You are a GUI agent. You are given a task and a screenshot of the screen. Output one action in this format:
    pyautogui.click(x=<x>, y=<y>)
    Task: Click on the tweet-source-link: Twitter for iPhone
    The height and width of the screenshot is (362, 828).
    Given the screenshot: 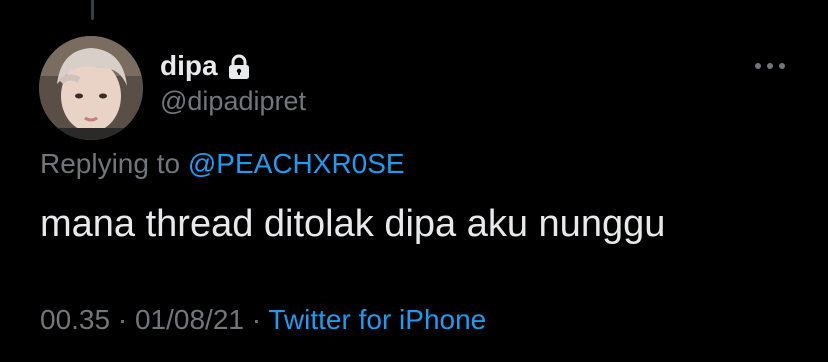 What is the action you would take?
    pyautogui.click(x=377, y=319)
    